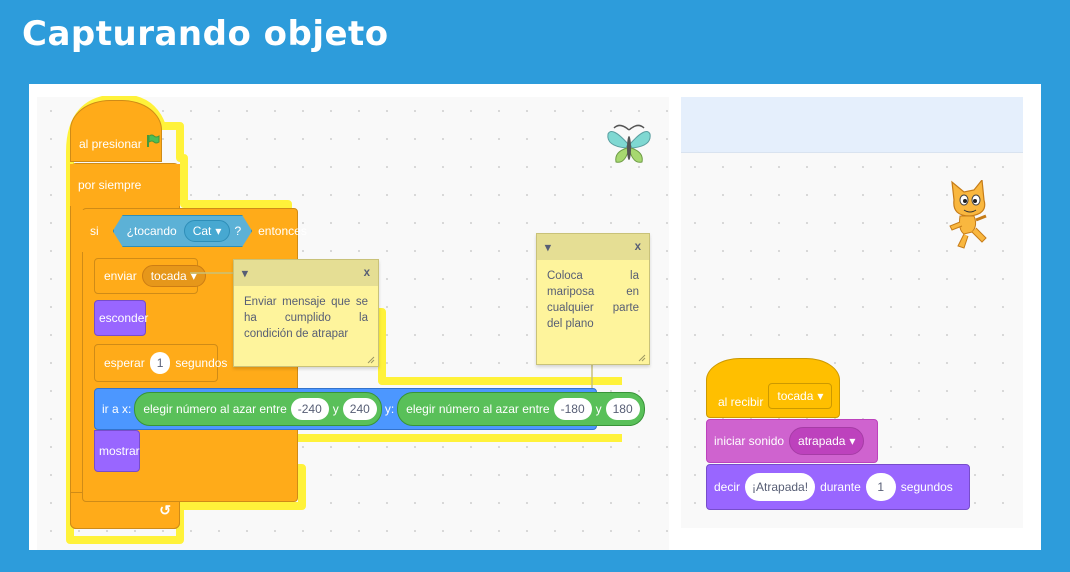 The width and height of the screenshot is (1070, 572). I want to click on sound-label: iniciar sonido, so click(749, 441).